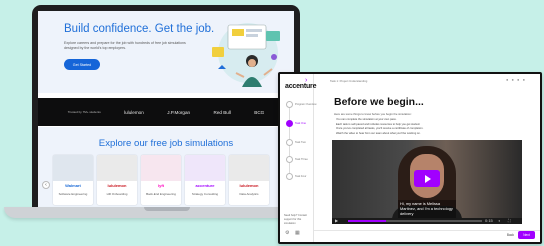  I want to click on card-brand: accenture, so click(205, 185).